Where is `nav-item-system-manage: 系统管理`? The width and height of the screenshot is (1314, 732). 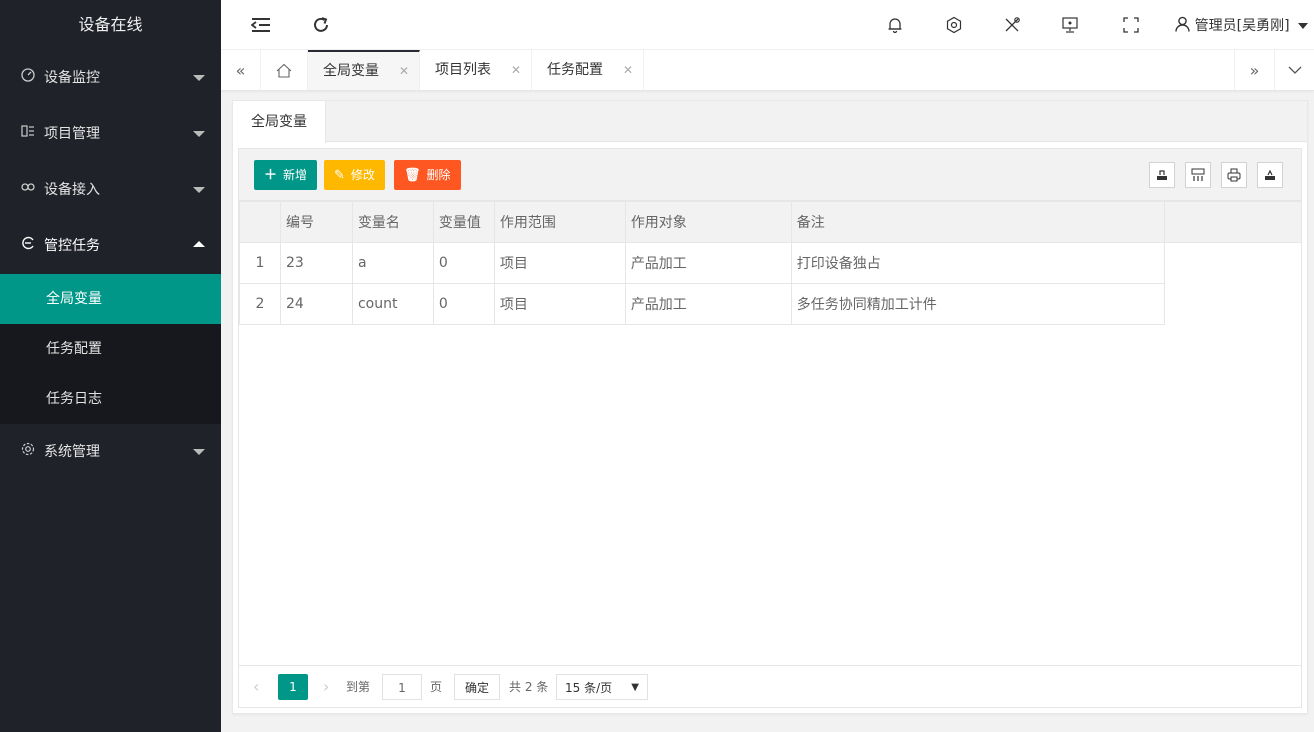
nav-item-system-manage: 系统管理 is located at coordinates (110, 452).